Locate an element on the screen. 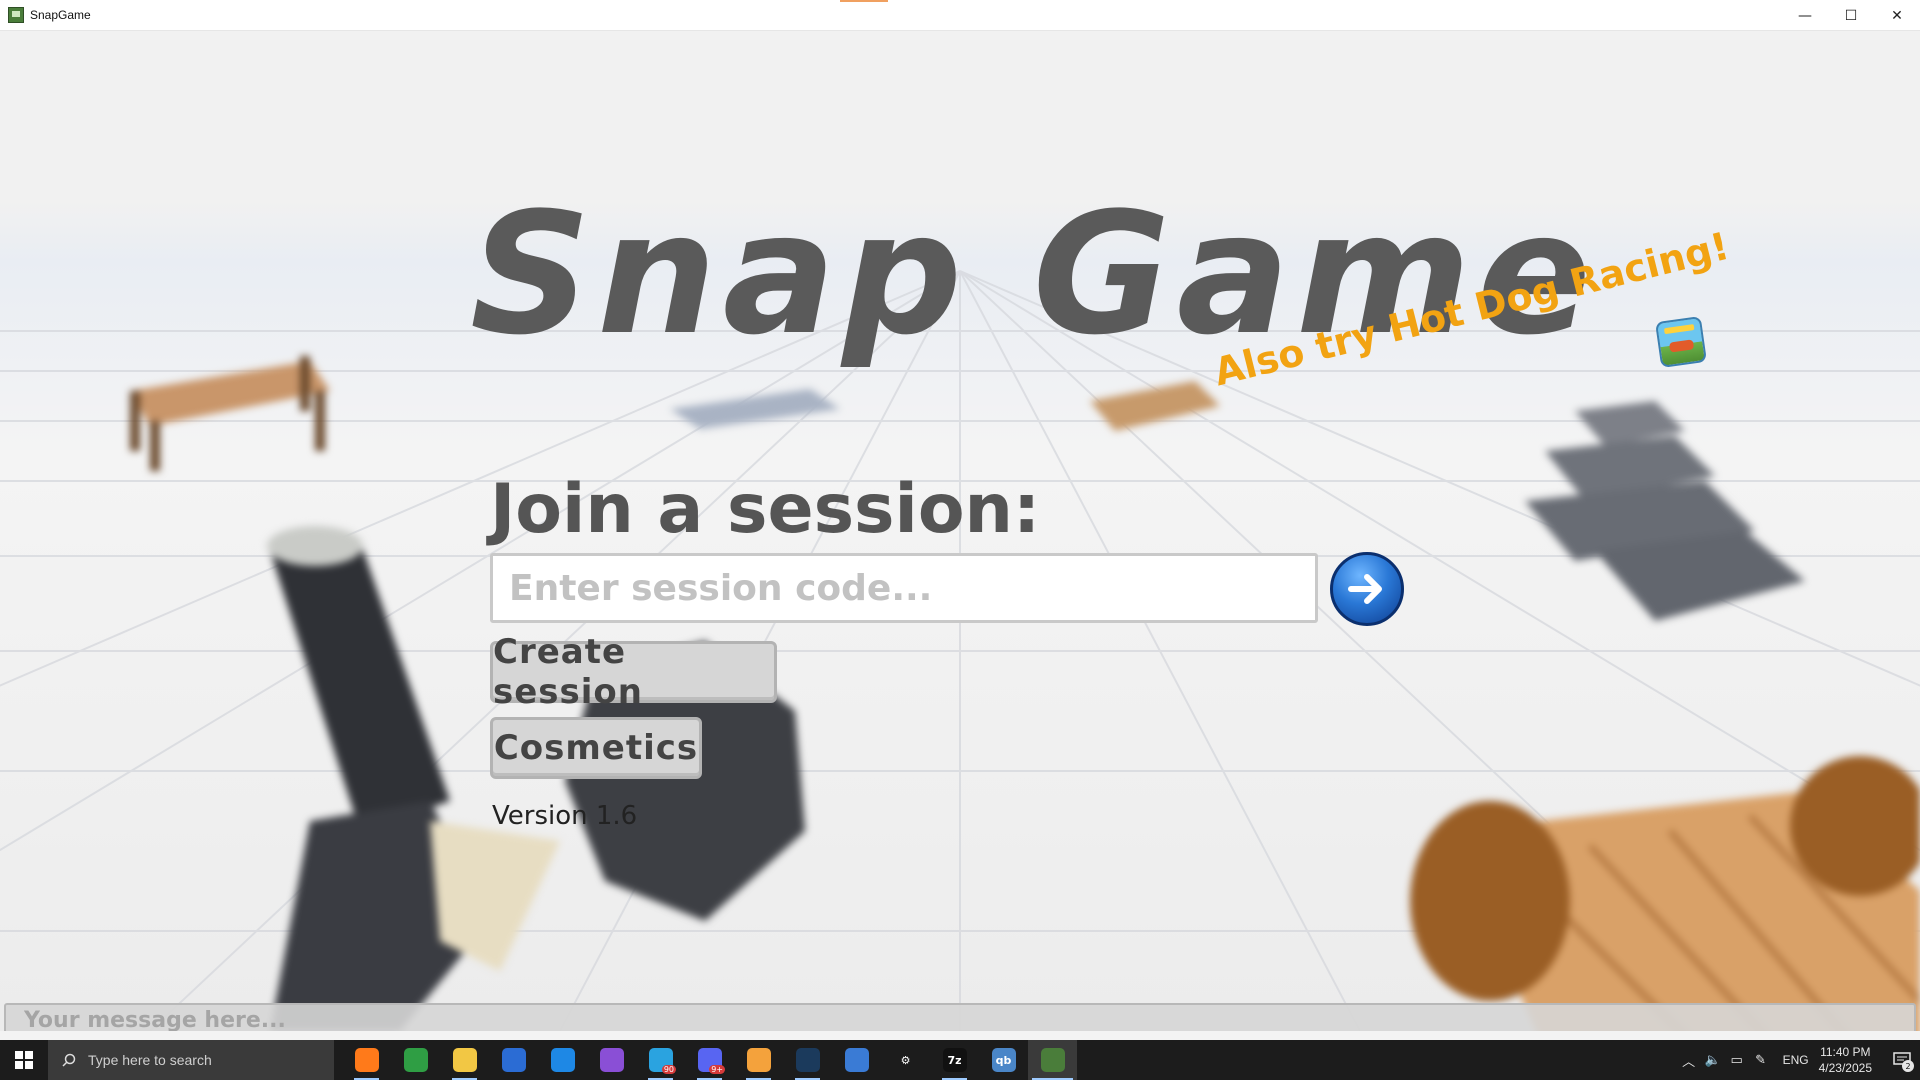 This screenshot has width=1920, height=1080. telegram-badge: 90 is located at coordinates (668, 1069).